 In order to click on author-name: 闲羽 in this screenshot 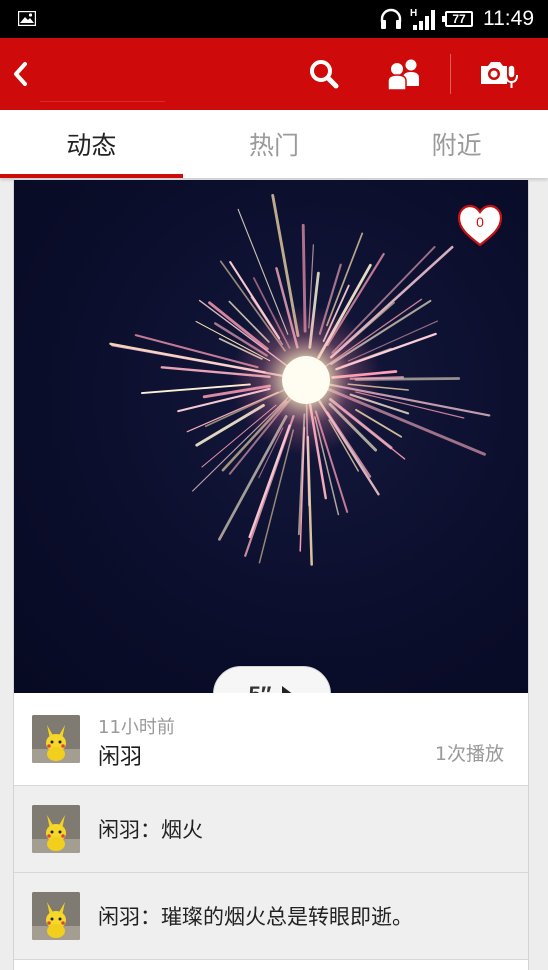, I will do `click(120, 755)`.